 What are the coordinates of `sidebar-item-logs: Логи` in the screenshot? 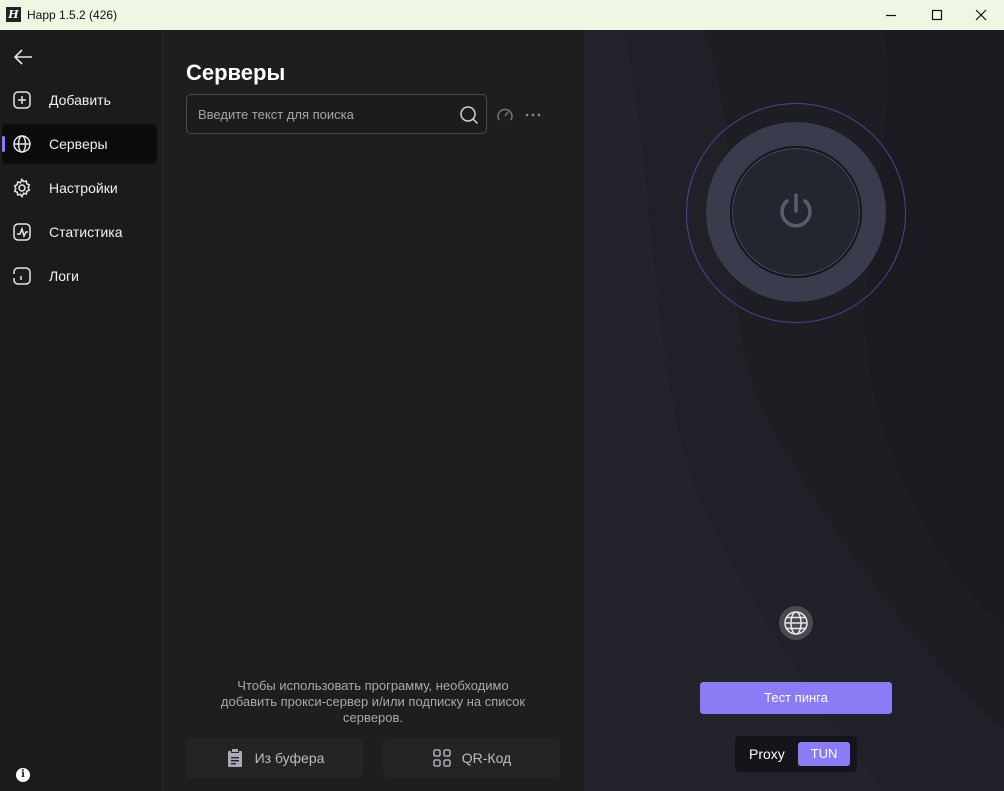 It's located at (79, 276).